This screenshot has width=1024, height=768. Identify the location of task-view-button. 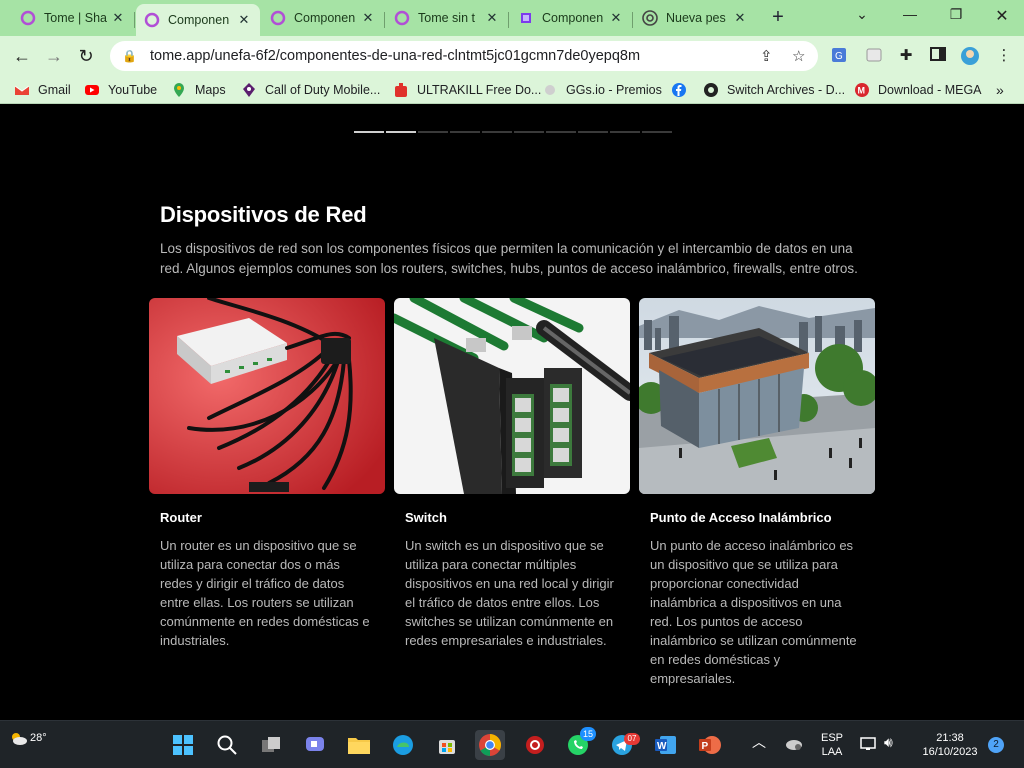
(271, 745).